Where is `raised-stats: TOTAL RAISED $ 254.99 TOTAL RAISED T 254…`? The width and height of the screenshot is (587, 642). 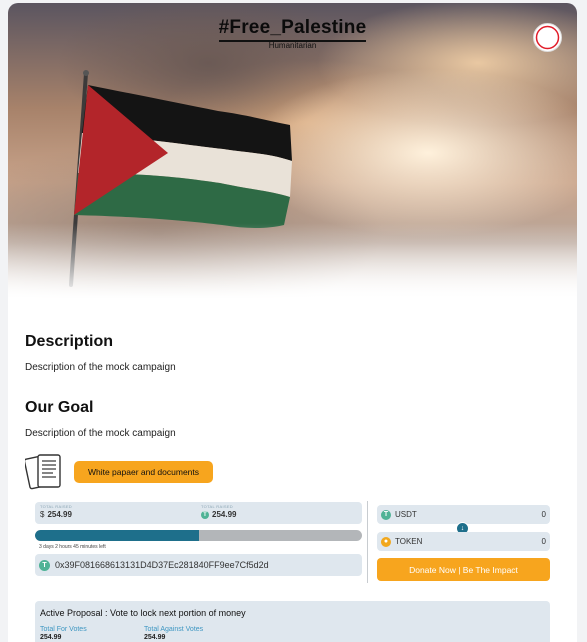
raised-stats: TOTAL RAISED $ 254.99 TOTAL RAISED T 254… is located at coordinates (198, 513).